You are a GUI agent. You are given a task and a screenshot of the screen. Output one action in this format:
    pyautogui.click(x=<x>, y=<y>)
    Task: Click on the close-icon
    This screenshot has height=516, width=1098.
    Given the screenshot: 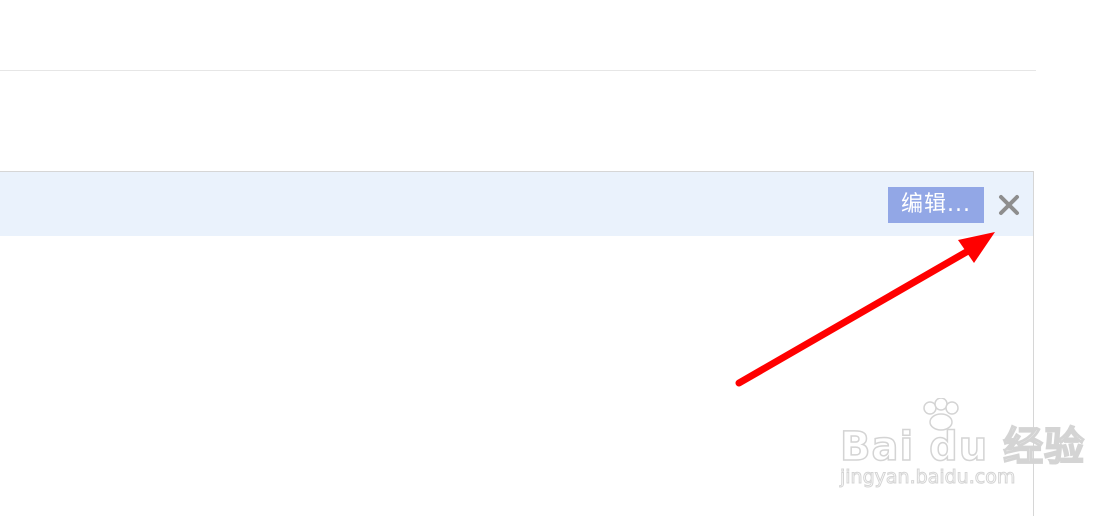 What is the action you would take?
    pyautogui.click(x=1009, y=205)
    